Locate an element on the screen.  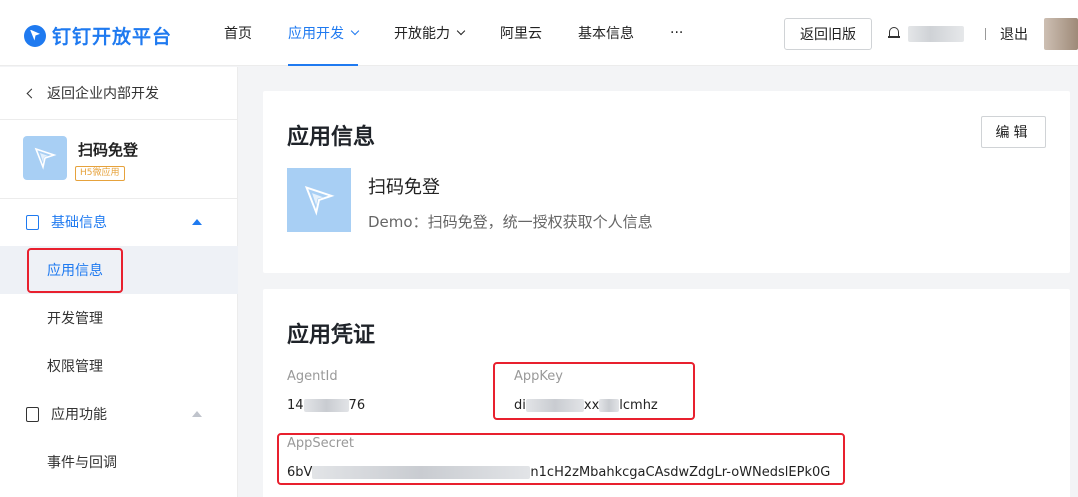
credentials-title: 应用凭证 is located at coordinates (331, 335).